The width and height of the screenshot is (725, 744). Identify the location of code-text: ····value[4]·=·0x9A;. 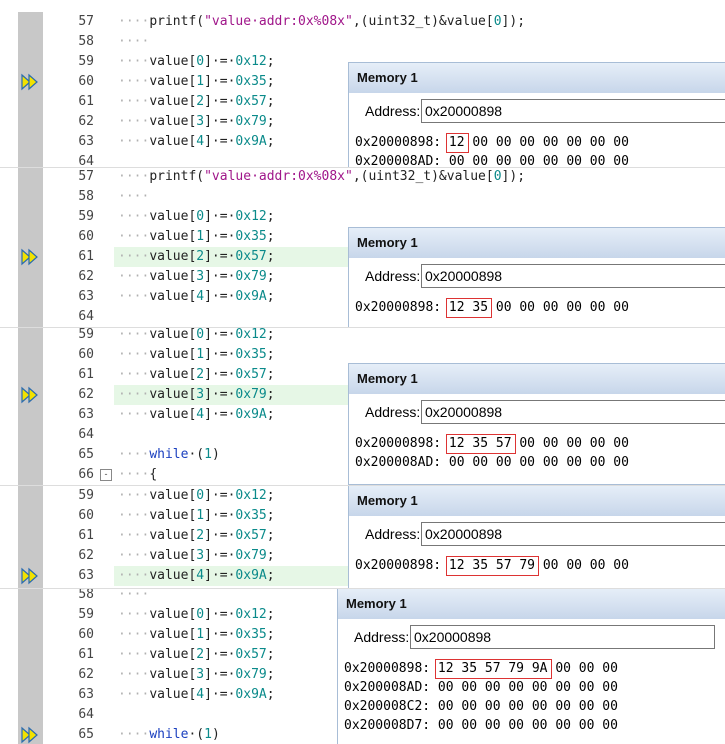
(196, 297).